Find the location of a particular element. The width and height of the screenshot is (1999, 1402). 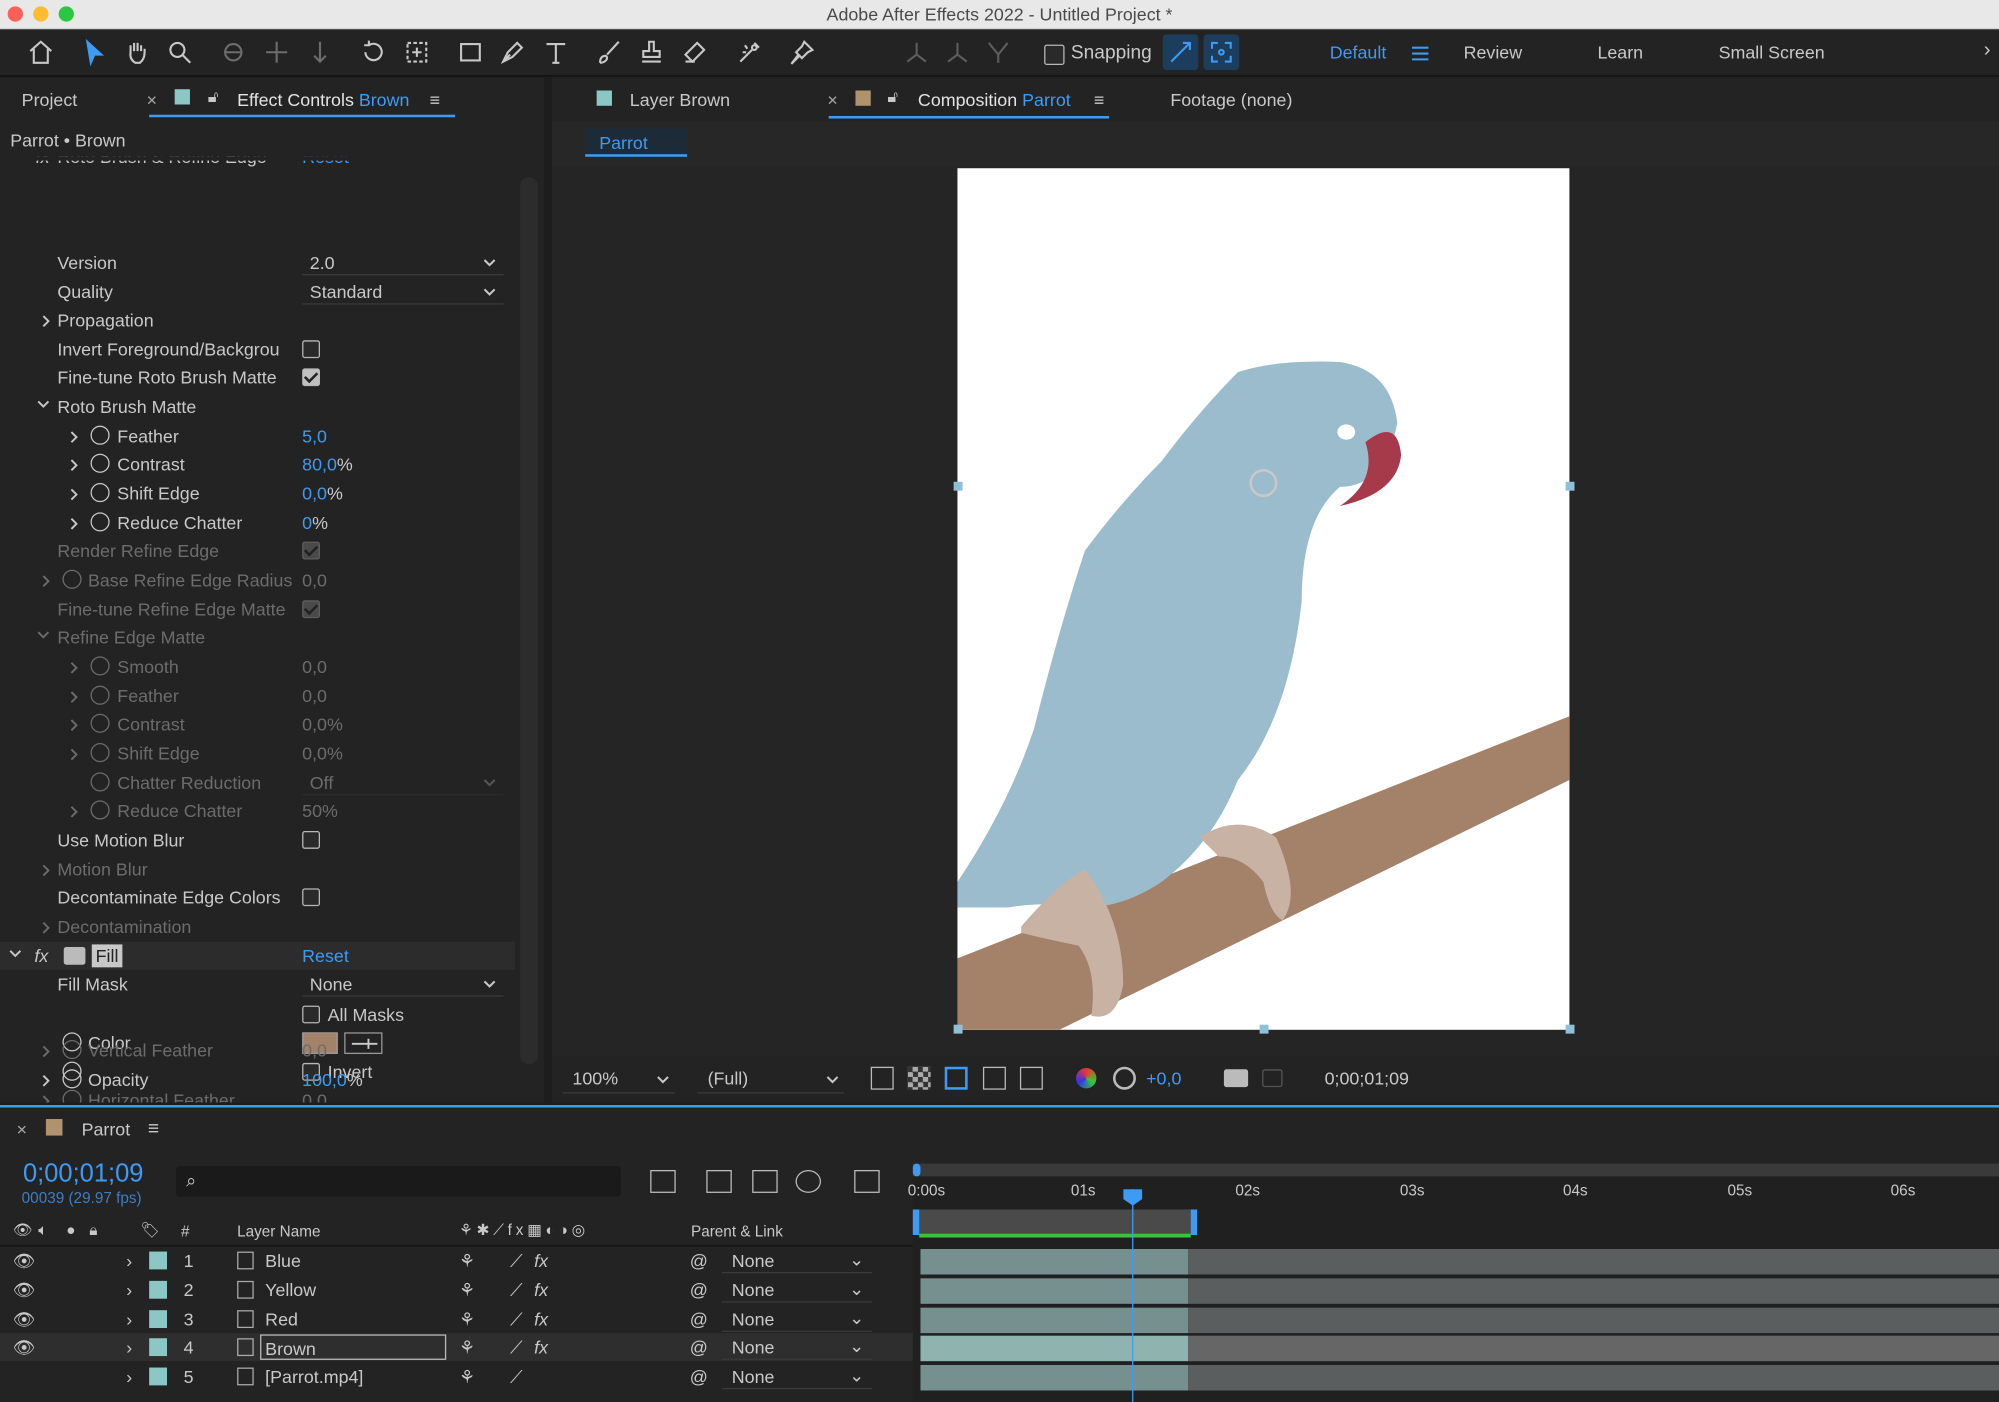

time-navigator-start-handle is located at coordinates (916, 1170).